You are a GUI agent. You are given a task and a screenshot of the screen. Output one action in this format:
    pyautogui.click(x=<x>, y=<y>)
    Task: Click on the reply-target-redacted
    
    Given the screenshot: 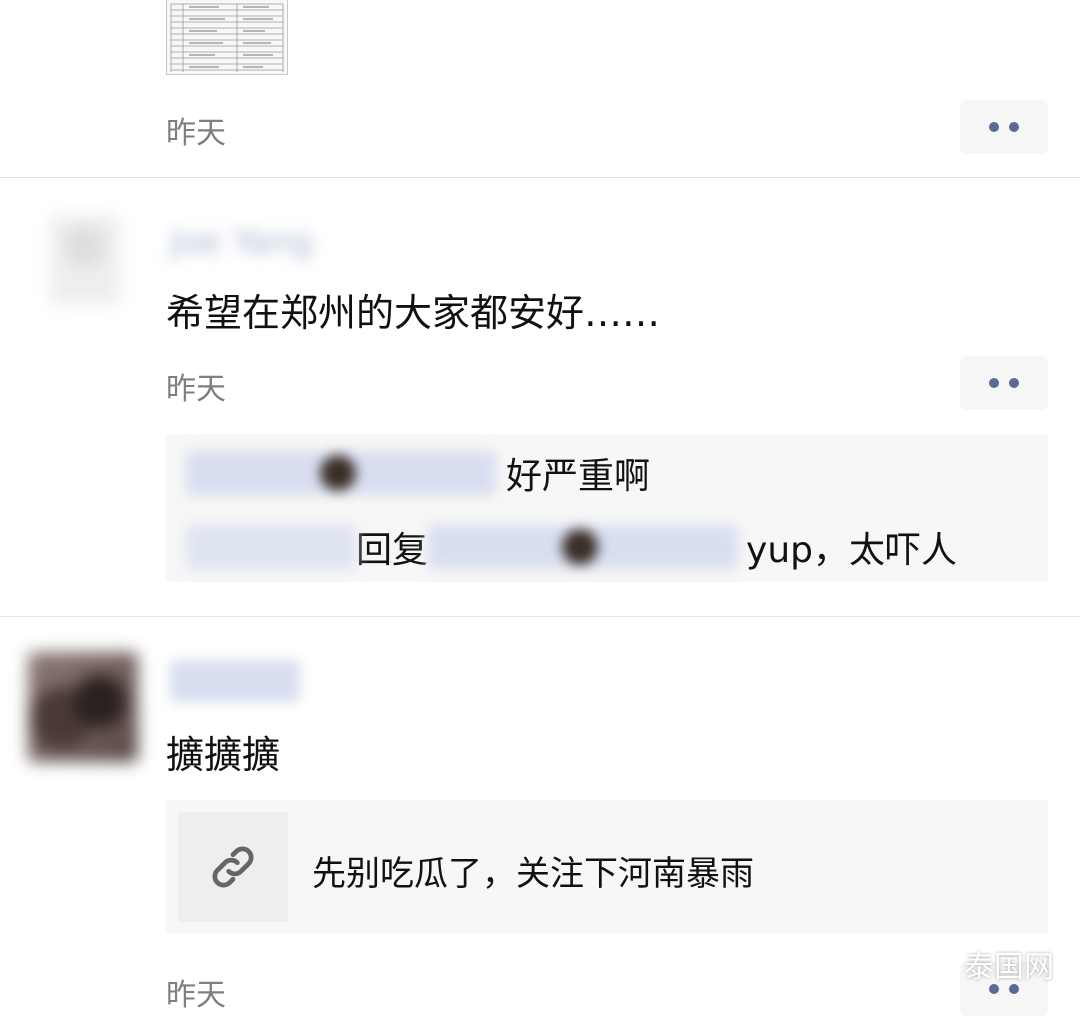 What is the action you would take?
    pyautogui.click(x=583, y=547)
    